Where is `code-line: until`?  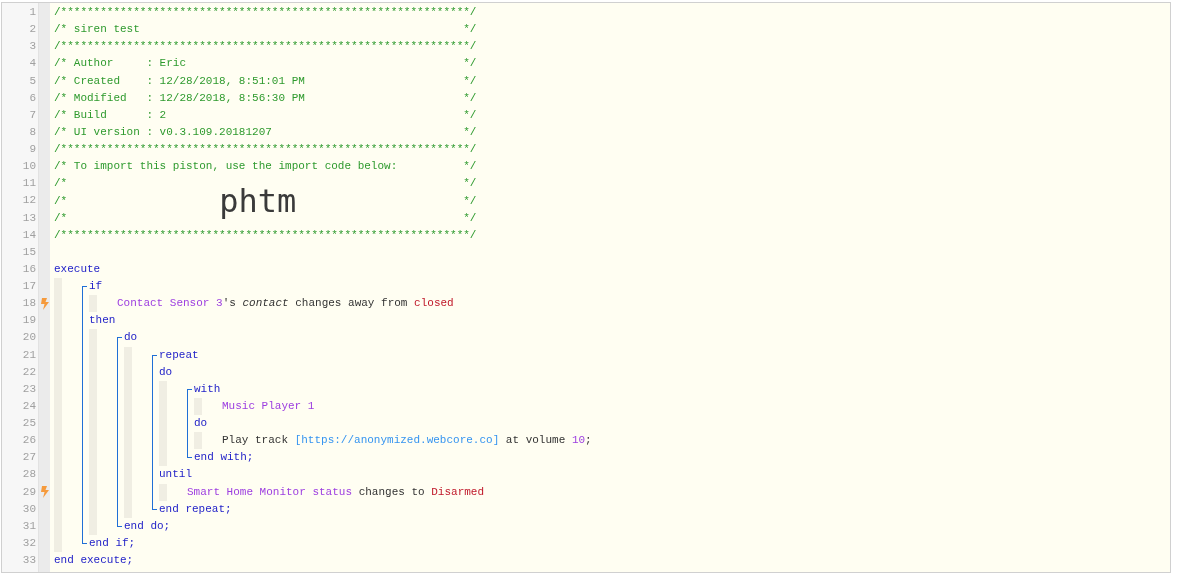 code-line: until is located at coordinates (175, 475).